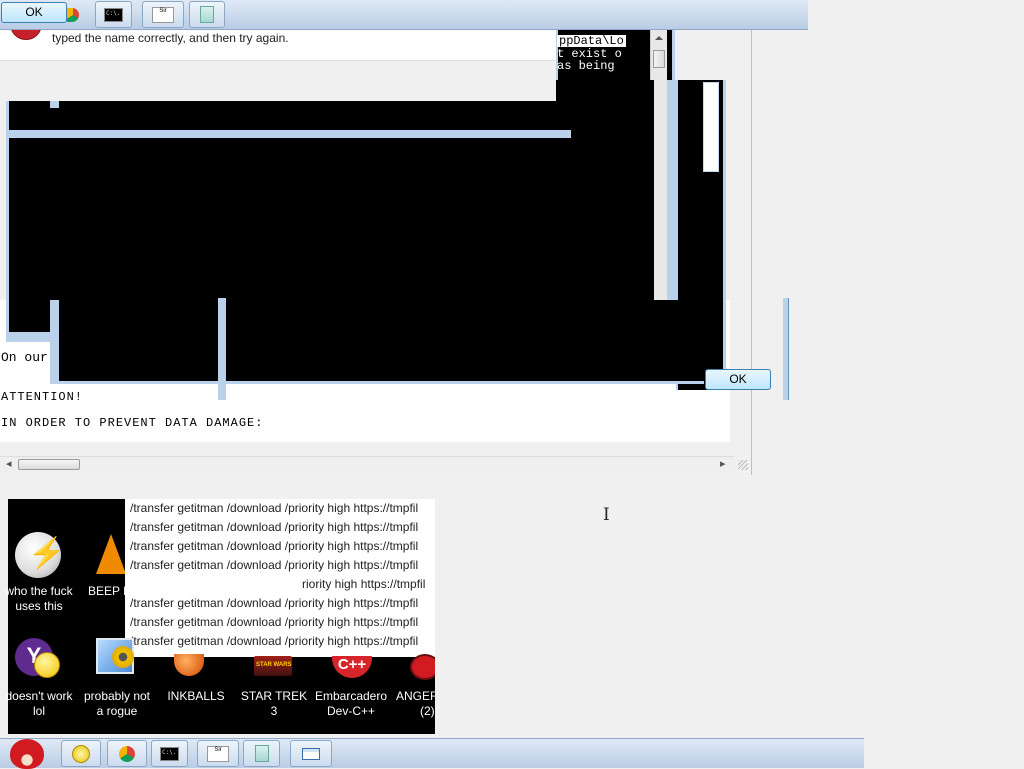 The width and height of the screenshot is (1024, 769). I want to click on taskbar-top-sir: Sir, so click(163, 14).